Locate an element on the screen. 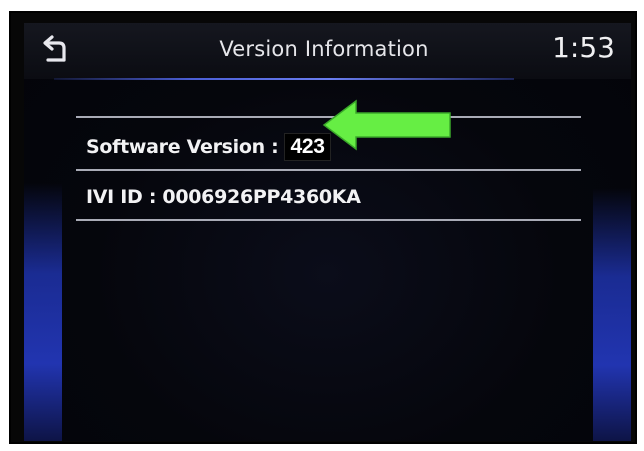  divider-middle is located at coordinates (328, 170).